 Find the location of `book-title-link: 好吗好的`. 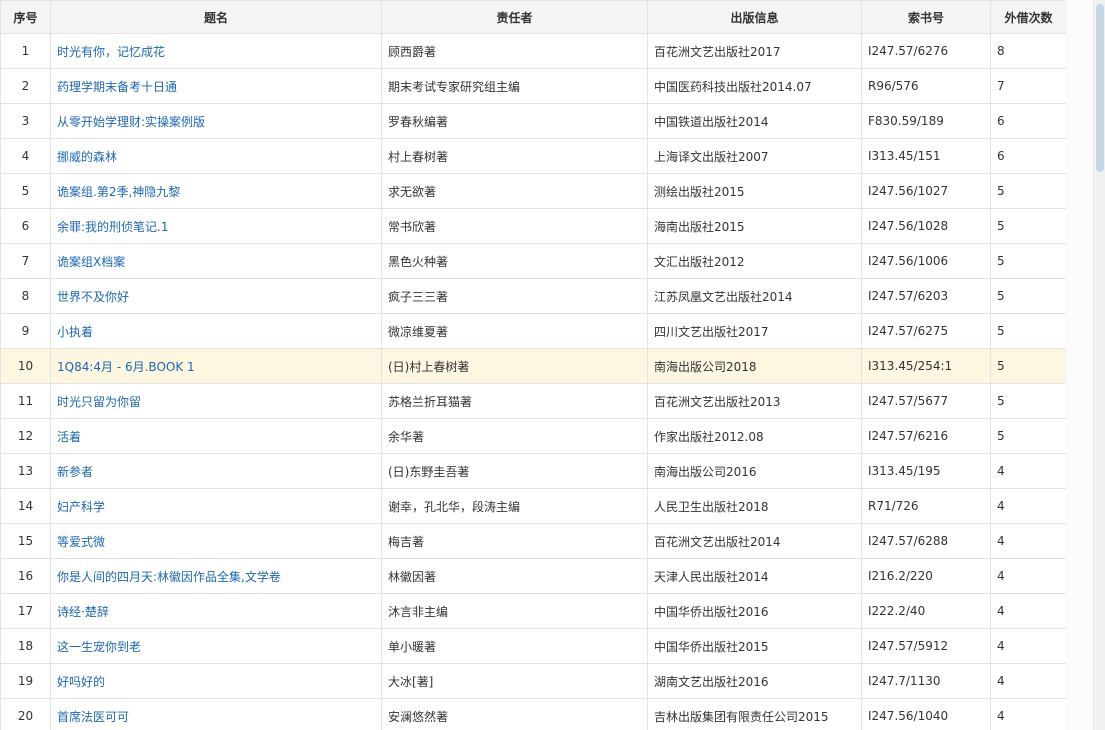

book-title-link: 好吗好的 is located at coordinates (216, 681).